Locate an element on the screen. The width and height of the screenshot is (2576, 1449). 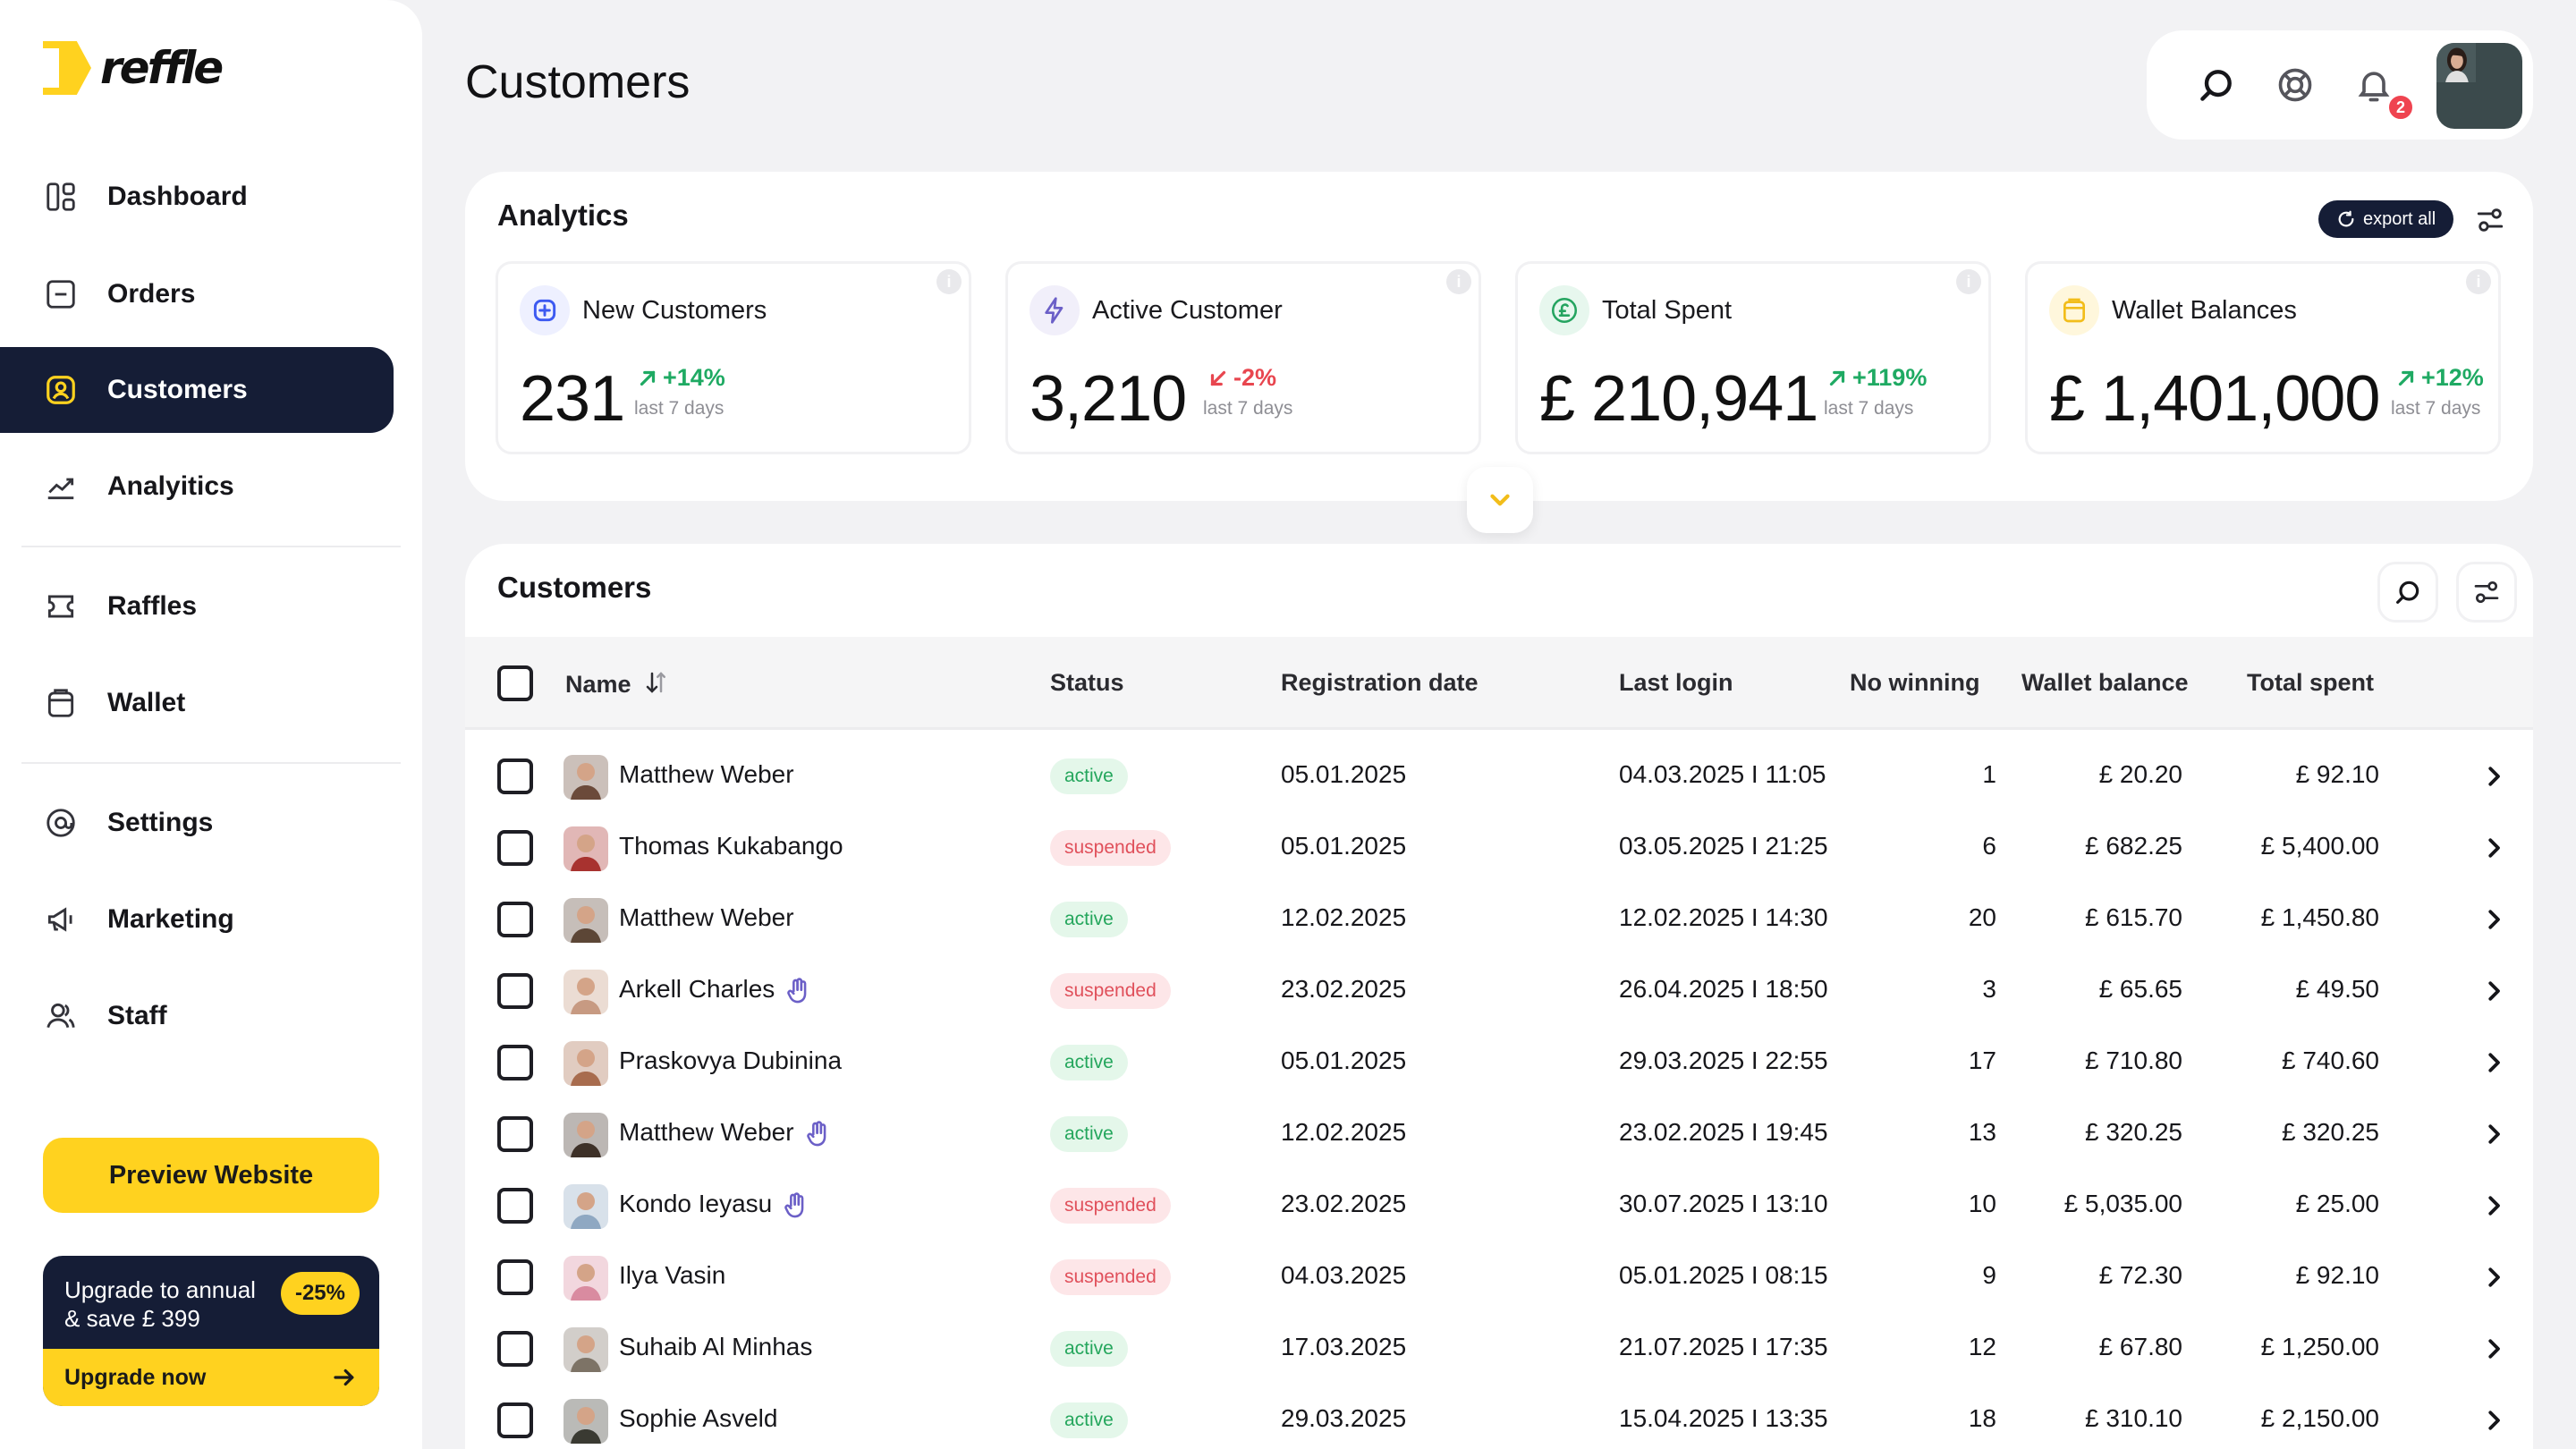
column-header-wallet: Wallet balance is located at coordinates (2105, 683).